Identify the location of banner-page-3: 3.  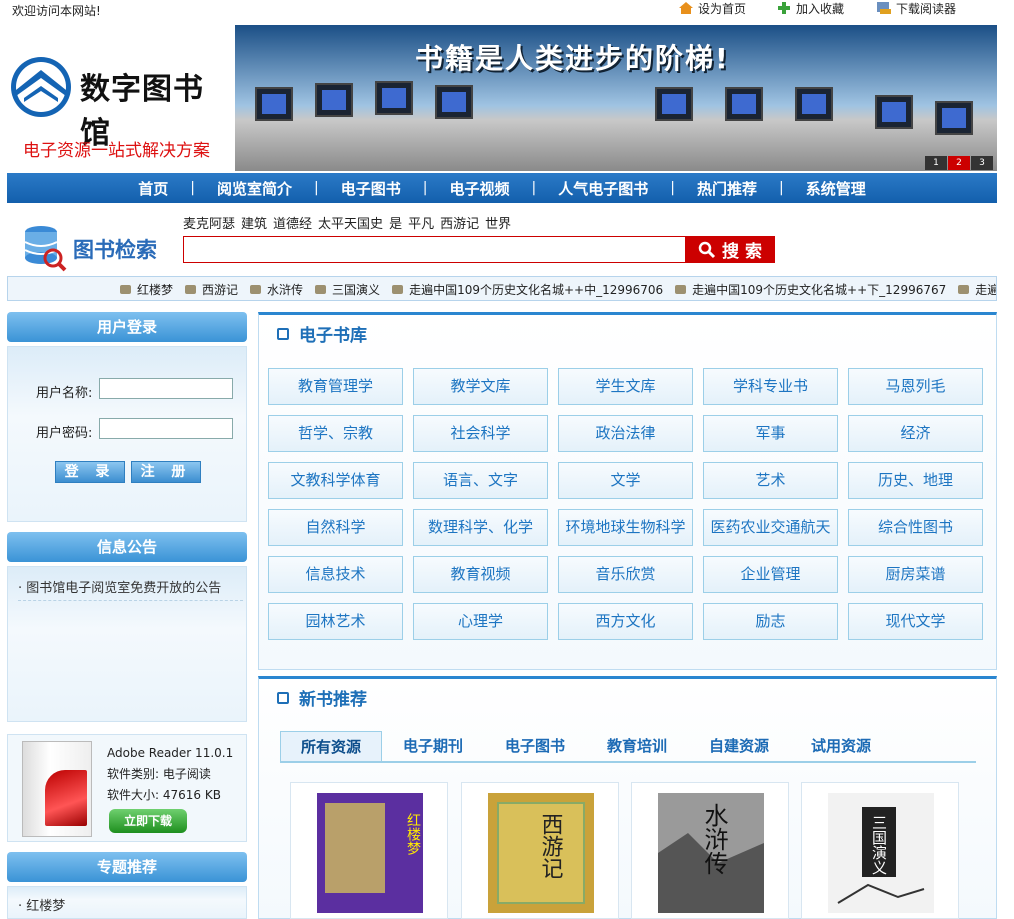
(982, 163).